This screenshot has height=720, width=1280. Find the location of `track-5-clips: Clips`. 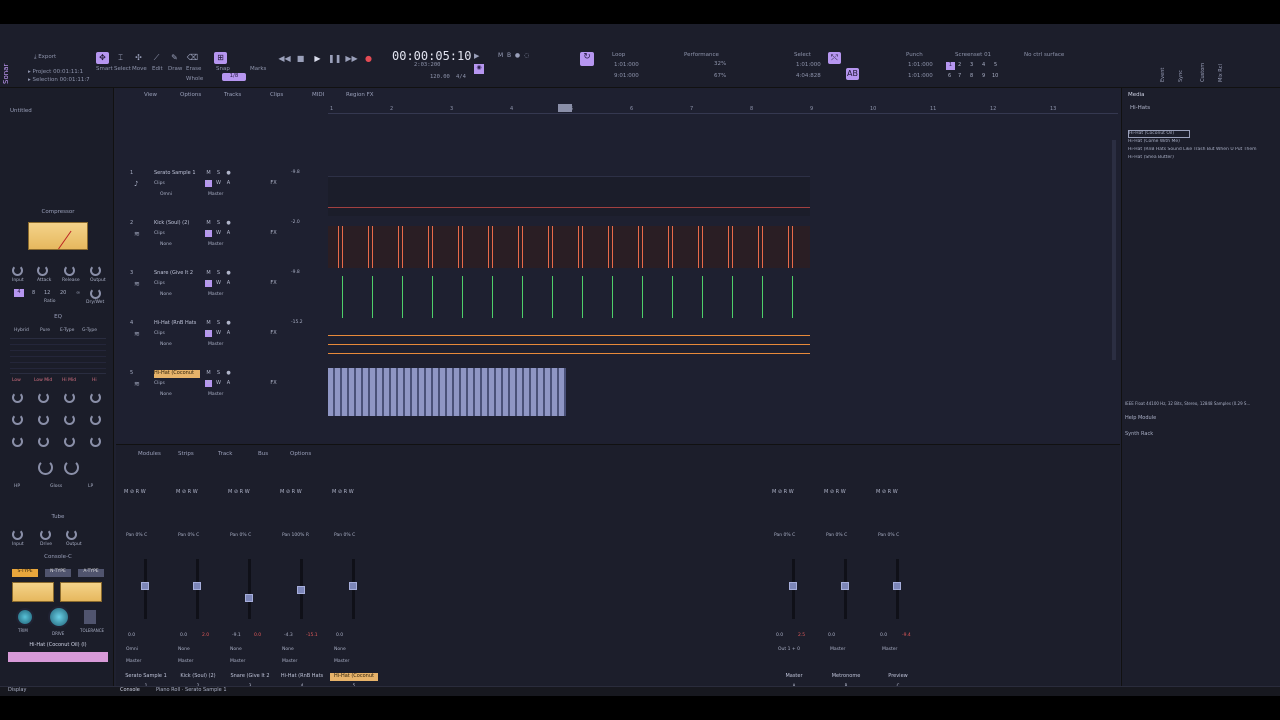

track-5-clips: Clips is located at coordinates (159, 383).